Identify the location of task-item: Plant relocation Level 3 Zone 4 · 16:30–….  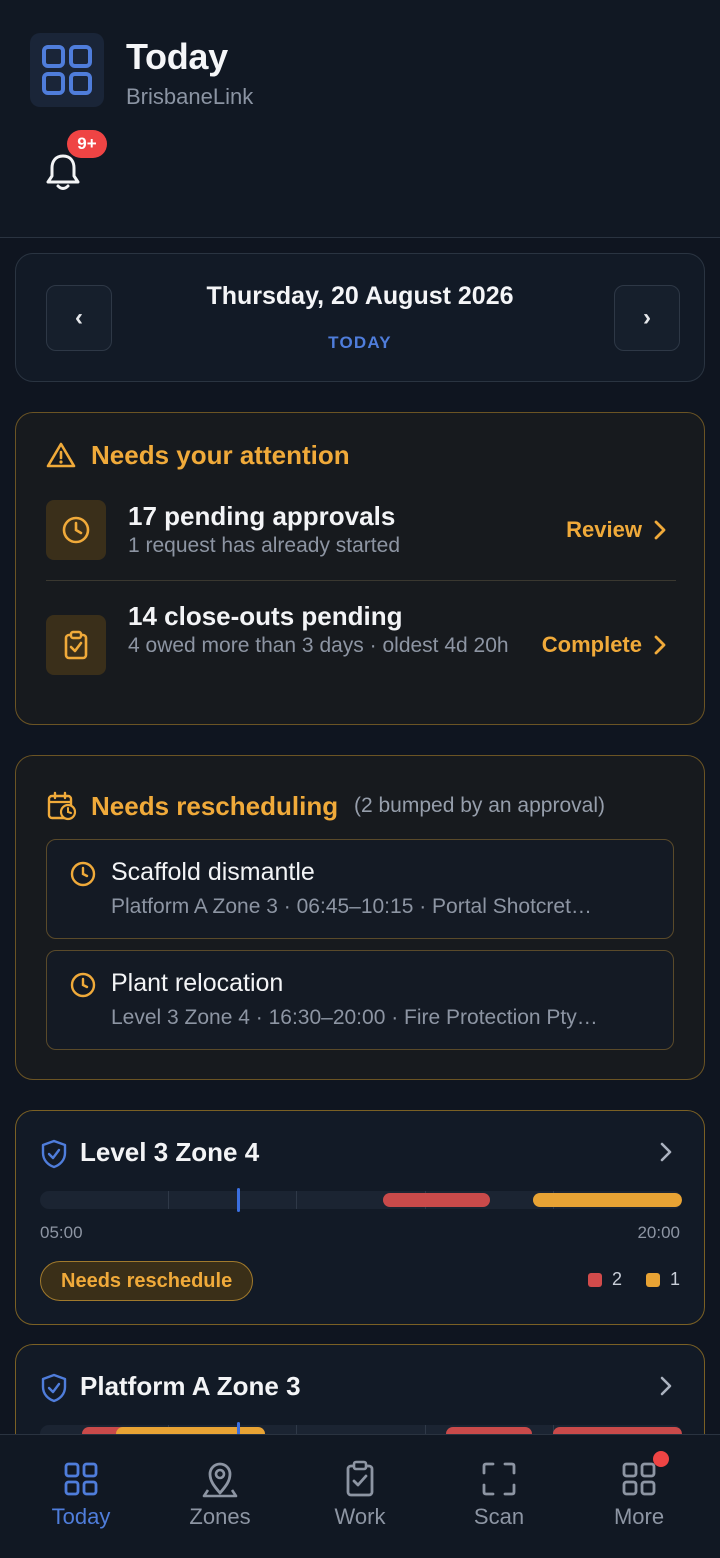
(360, 1000).